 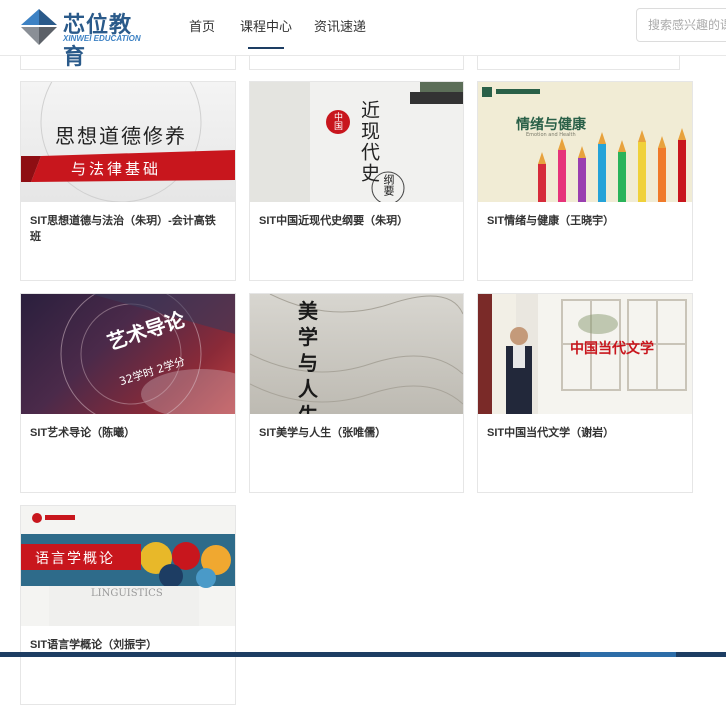 I want to click on course-card: 中国当代文学 SIT中国当代文学（谢岩）, so click(x=585, y=393).